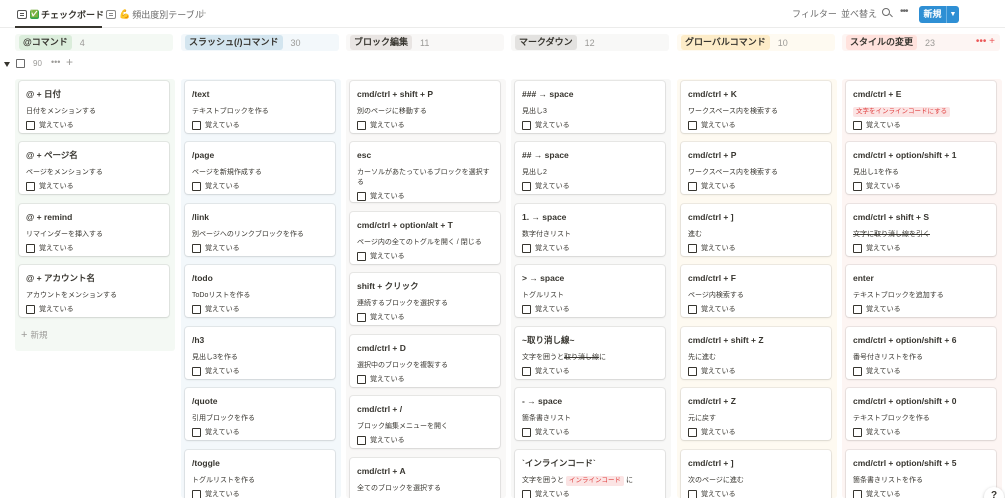 The height and width of the screenshot is (498, 1005). I want to click on new-button: 新規 ▼, so click(939, 14).